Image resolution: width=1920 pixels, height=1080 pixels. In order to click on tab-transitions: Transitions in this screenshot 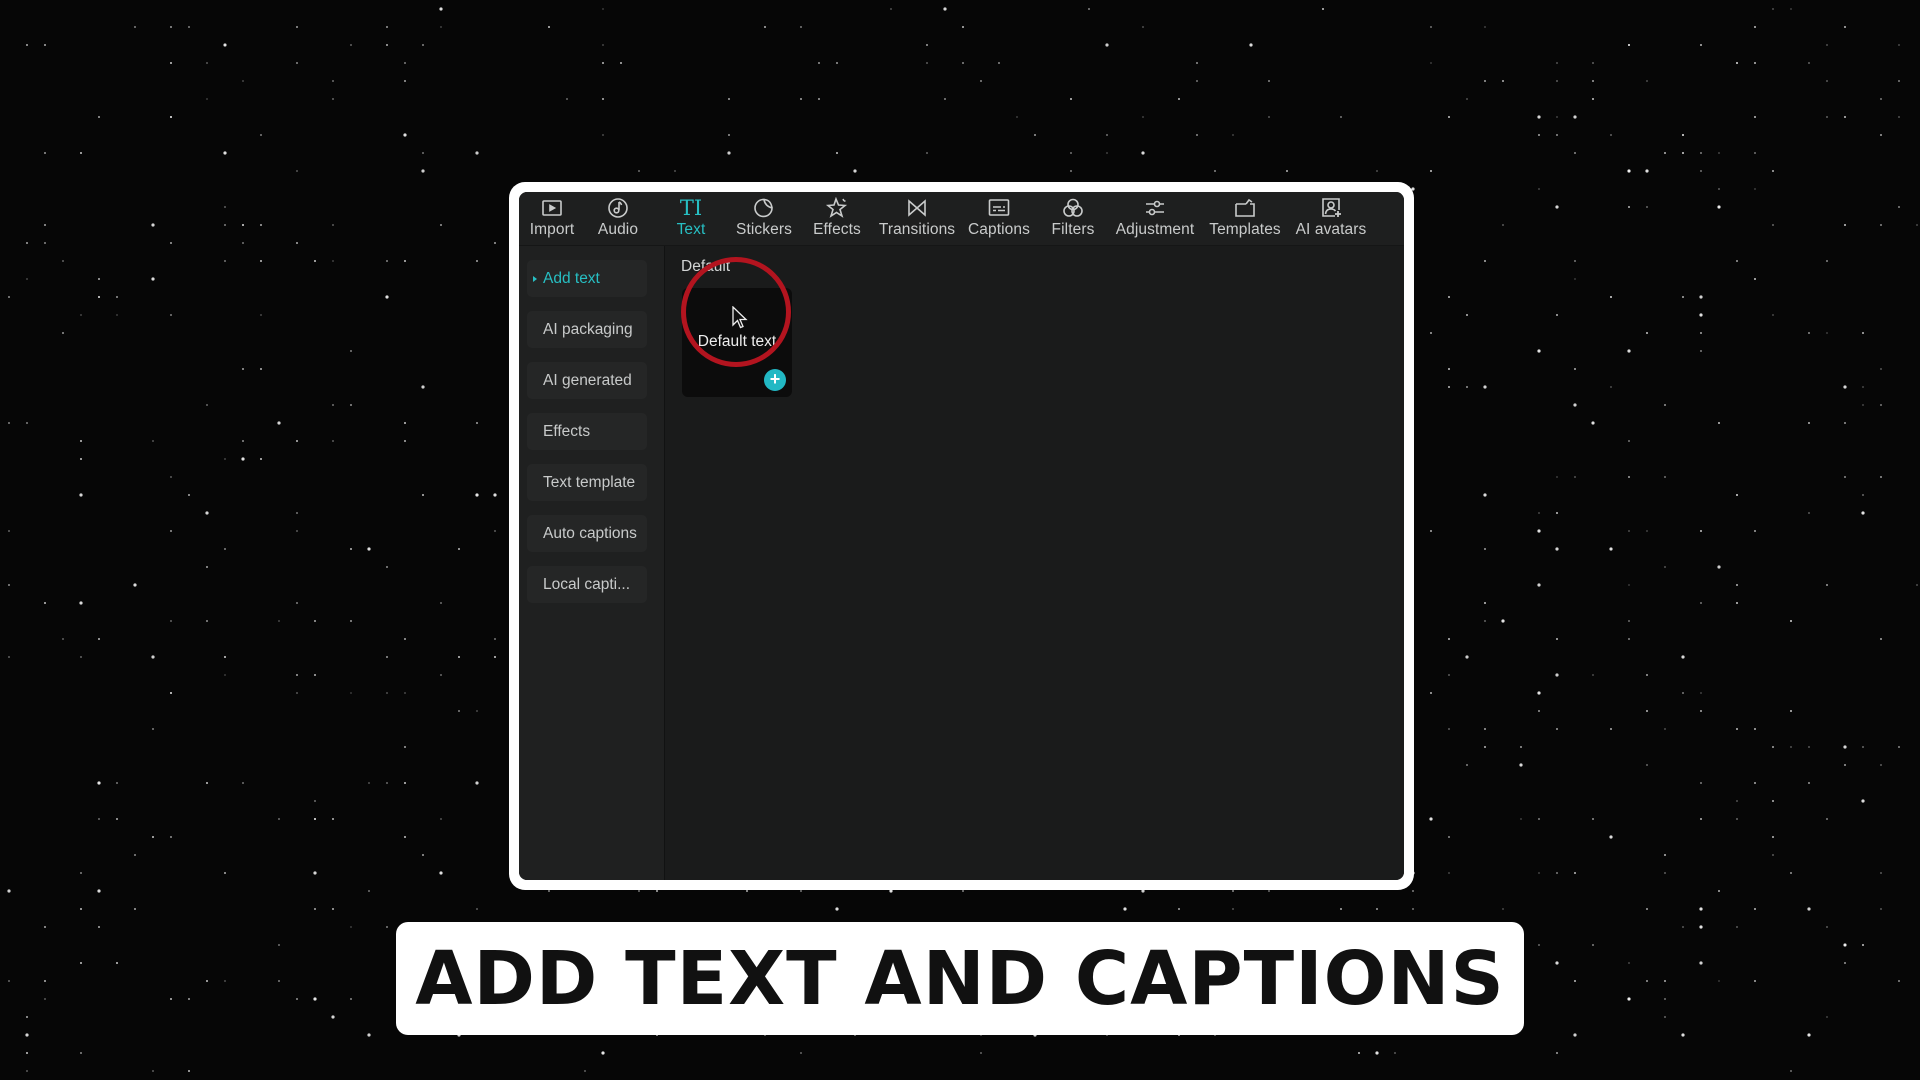, I will do `click(917, 216)`.